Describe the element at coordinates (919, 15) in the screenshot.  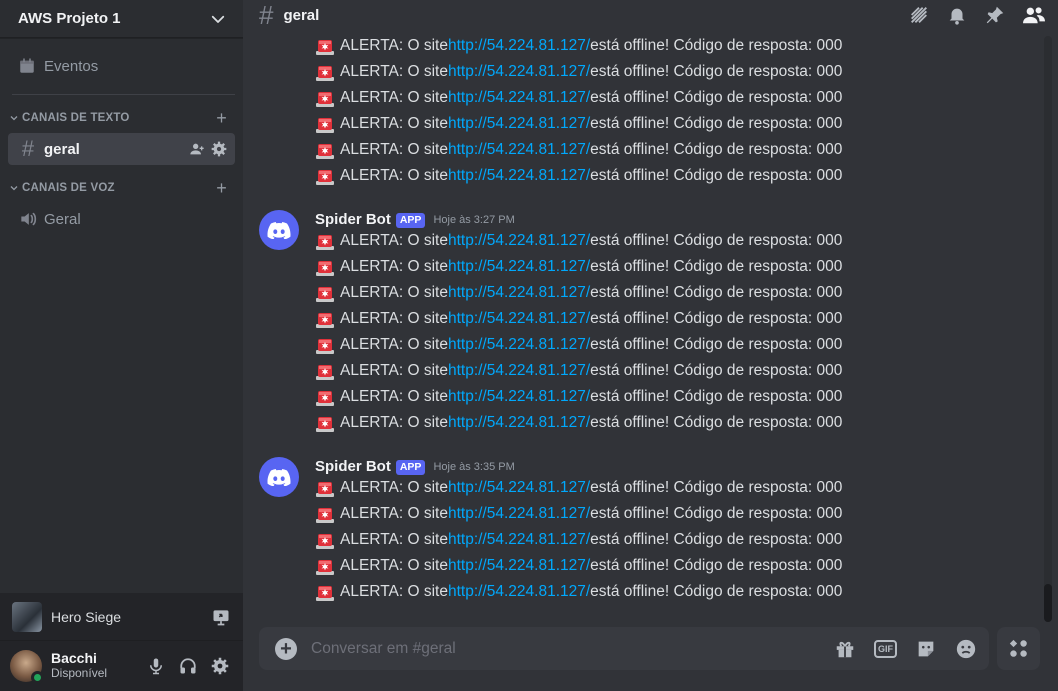
I see `threads-icon` at that location.